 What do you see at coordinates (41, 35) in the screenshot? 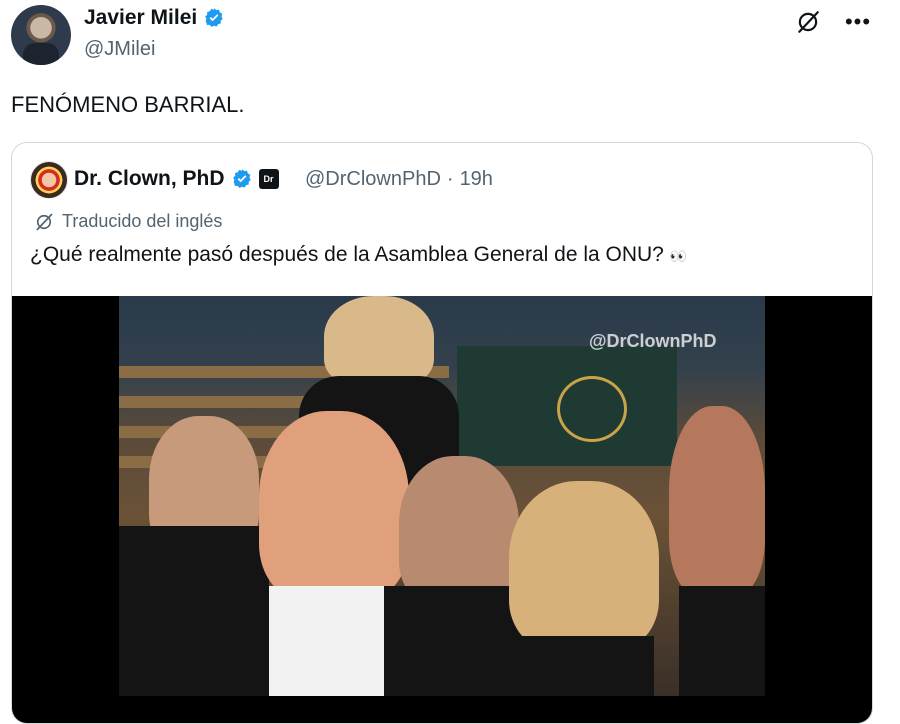
I see `author-avatar` at bounding box center [41, 35].